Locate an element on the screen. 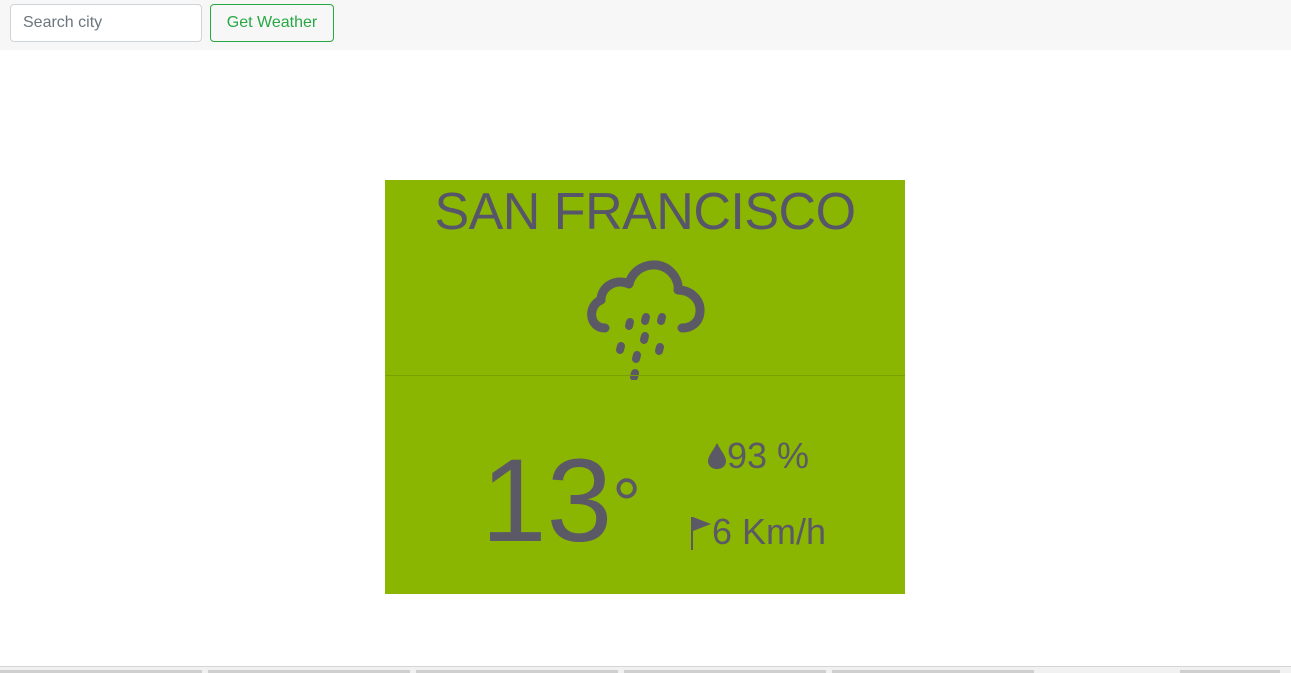  wind-value: 6 Km/h is located at coordinates (769, 531).